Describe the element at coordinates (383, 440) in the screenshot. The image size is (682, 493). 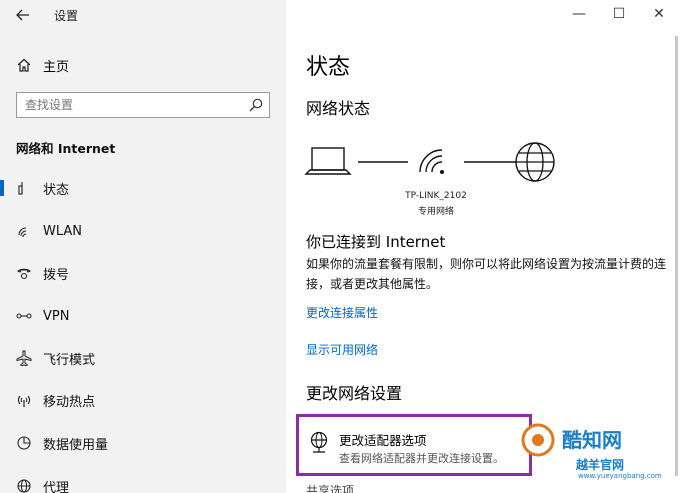
I see `adapter-options-title: 更改适配器选项` at that location.